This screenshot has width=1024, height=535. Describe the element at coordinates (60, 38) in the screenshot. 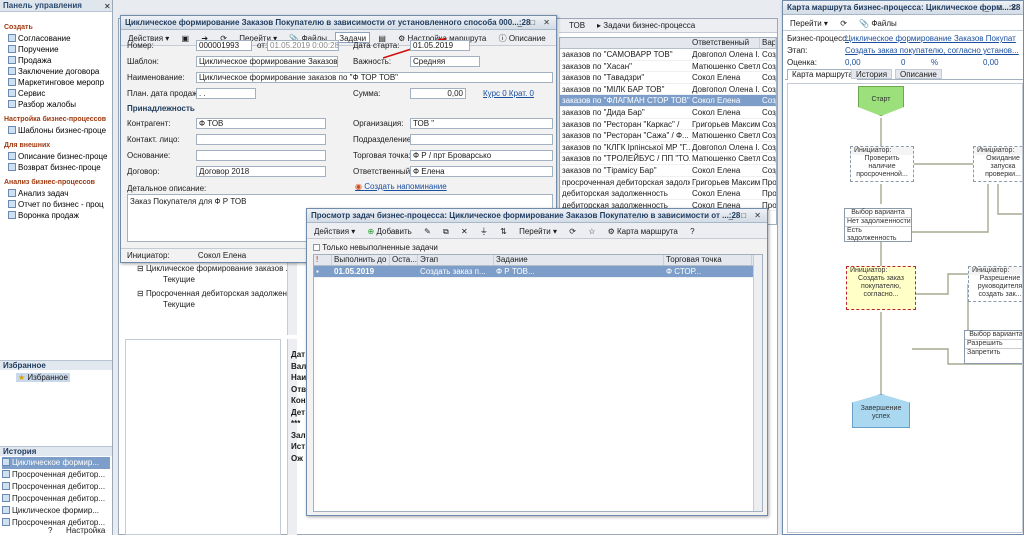

I see `panel-item: Согласование` at that location.